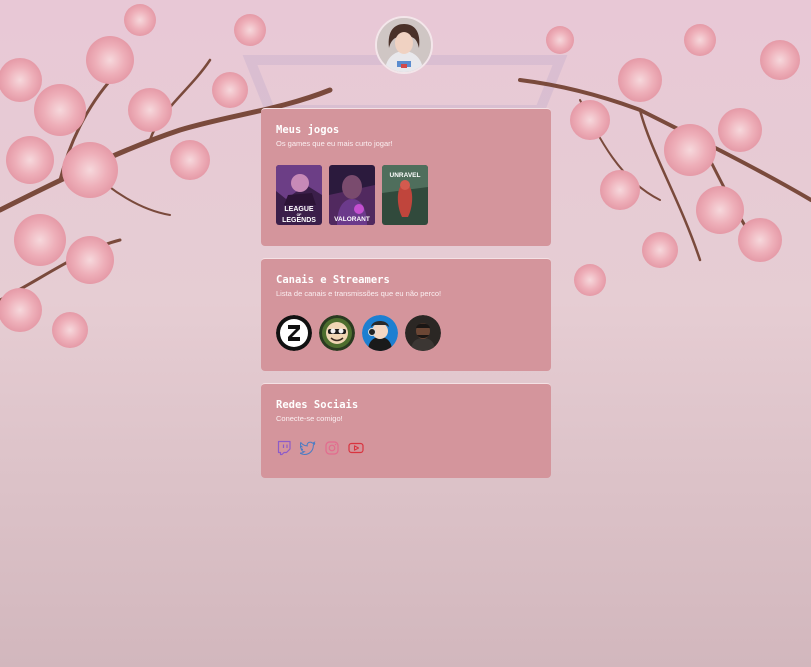 This screenshot has width=811, height=667. Describe the element at coordinates (332, 448) in the screenshot. I see `instagram-icon` at that location.